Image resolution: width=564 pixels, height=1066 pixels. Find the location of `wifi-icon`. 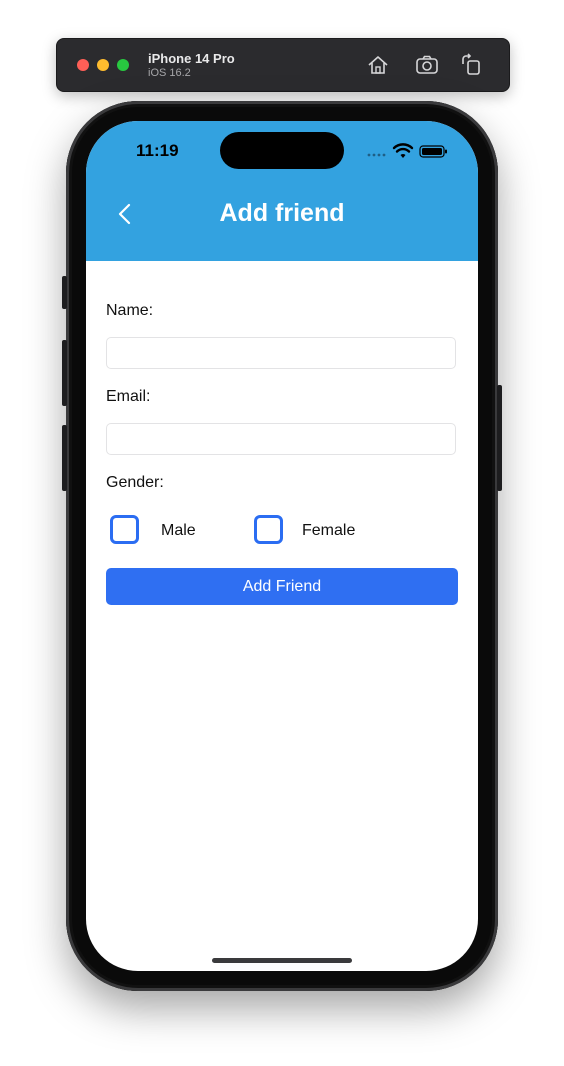

wifi-icon is located at coordinates (403, 150).